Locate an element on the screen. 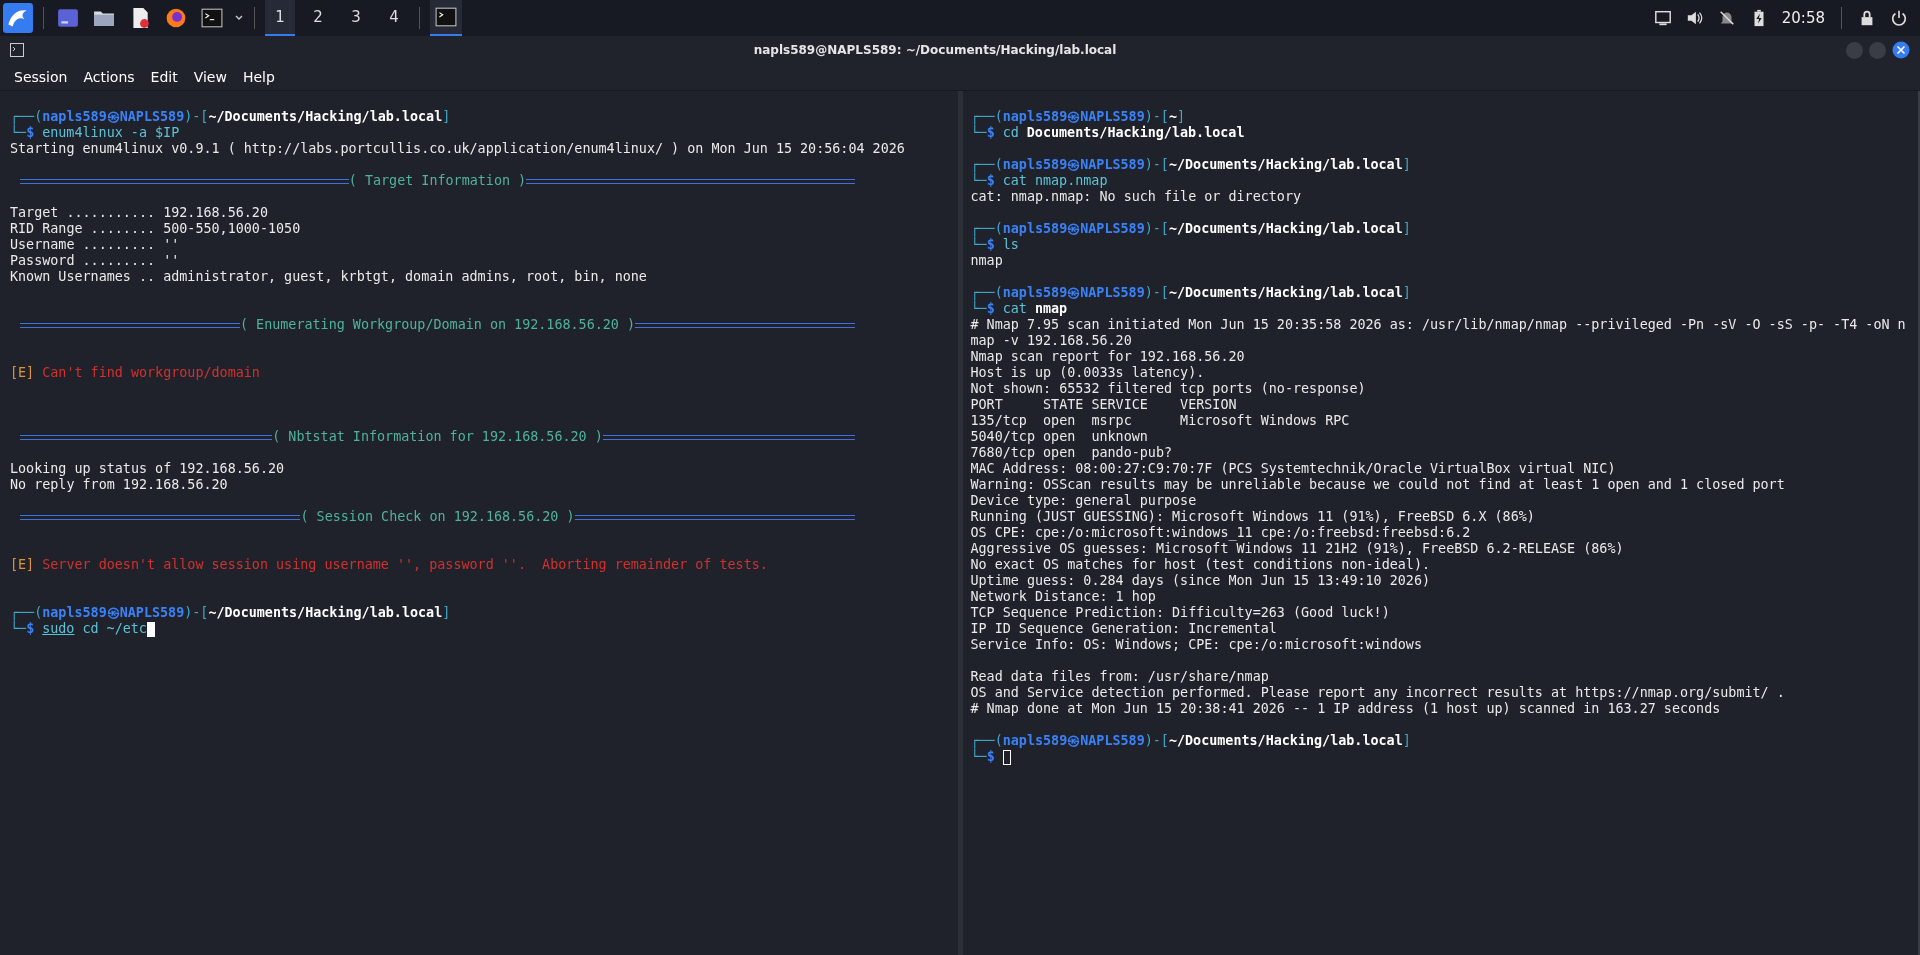 Image resolution: width=1920 pixels, height=955 pixels. section-title: ( Enumerating Workgroup/Domain on 192.168.56.20 ) is located at coordinates (437, 325).